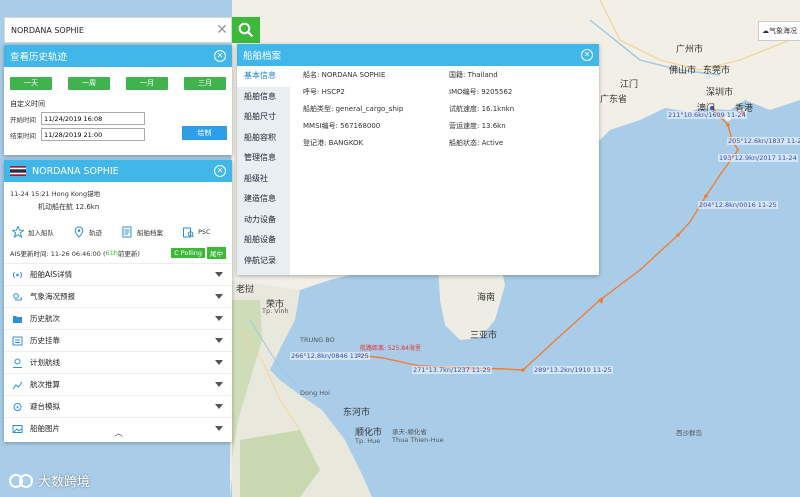 The width and height of the screenshot is (800, 497). Describe the element at coordinates (758, 158) in the screenshot. I see `track-point-label: 193°12.9kn/2017 11-24` at that location.